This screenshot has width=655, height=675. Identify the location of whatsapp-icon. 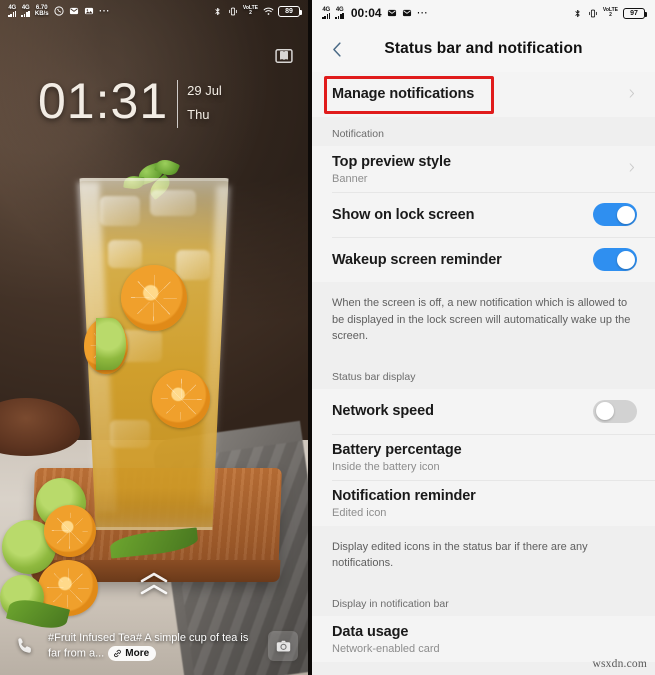
(58, 11).